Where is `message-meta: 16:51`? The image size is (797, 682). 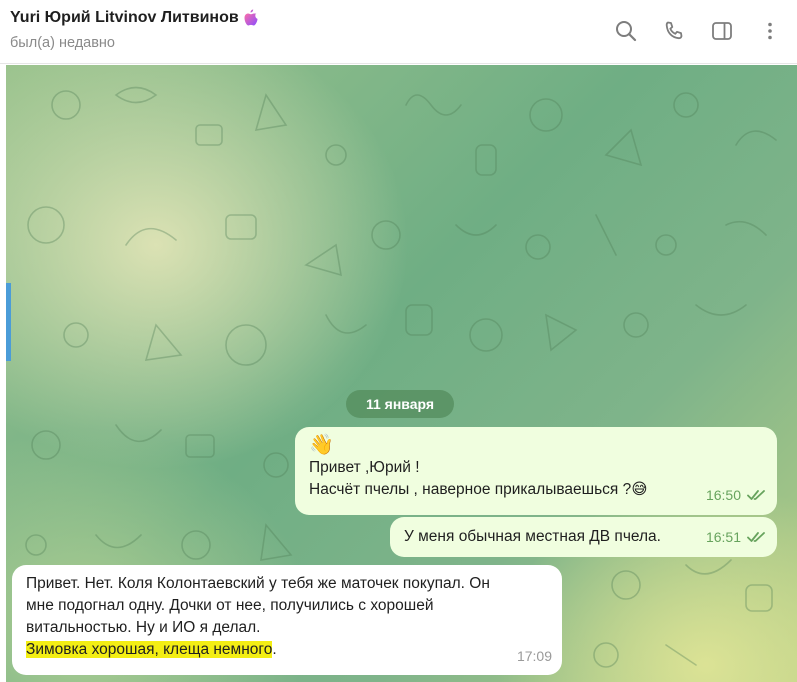
message-meta: 16:51 is located at coordinates (736, 537).